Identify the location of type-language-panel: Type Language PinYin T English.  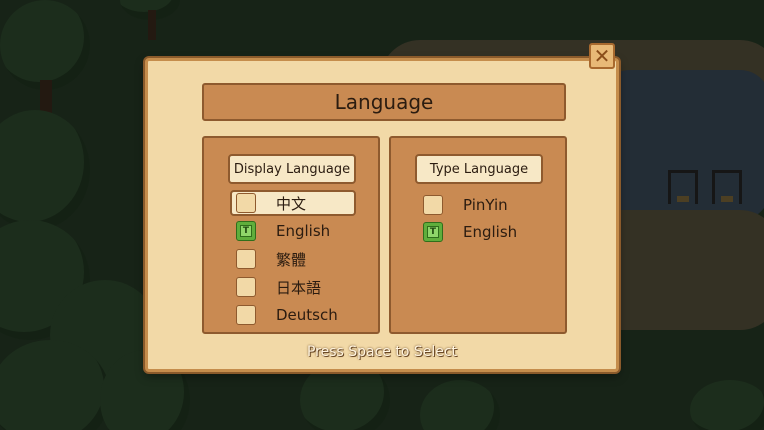
(478, 235).